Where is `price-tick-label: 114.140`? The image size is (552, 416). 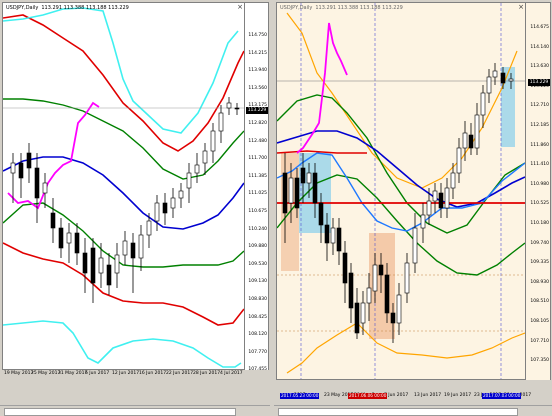 price-tick-label: 114.140 is located at coordinates (539, 47).